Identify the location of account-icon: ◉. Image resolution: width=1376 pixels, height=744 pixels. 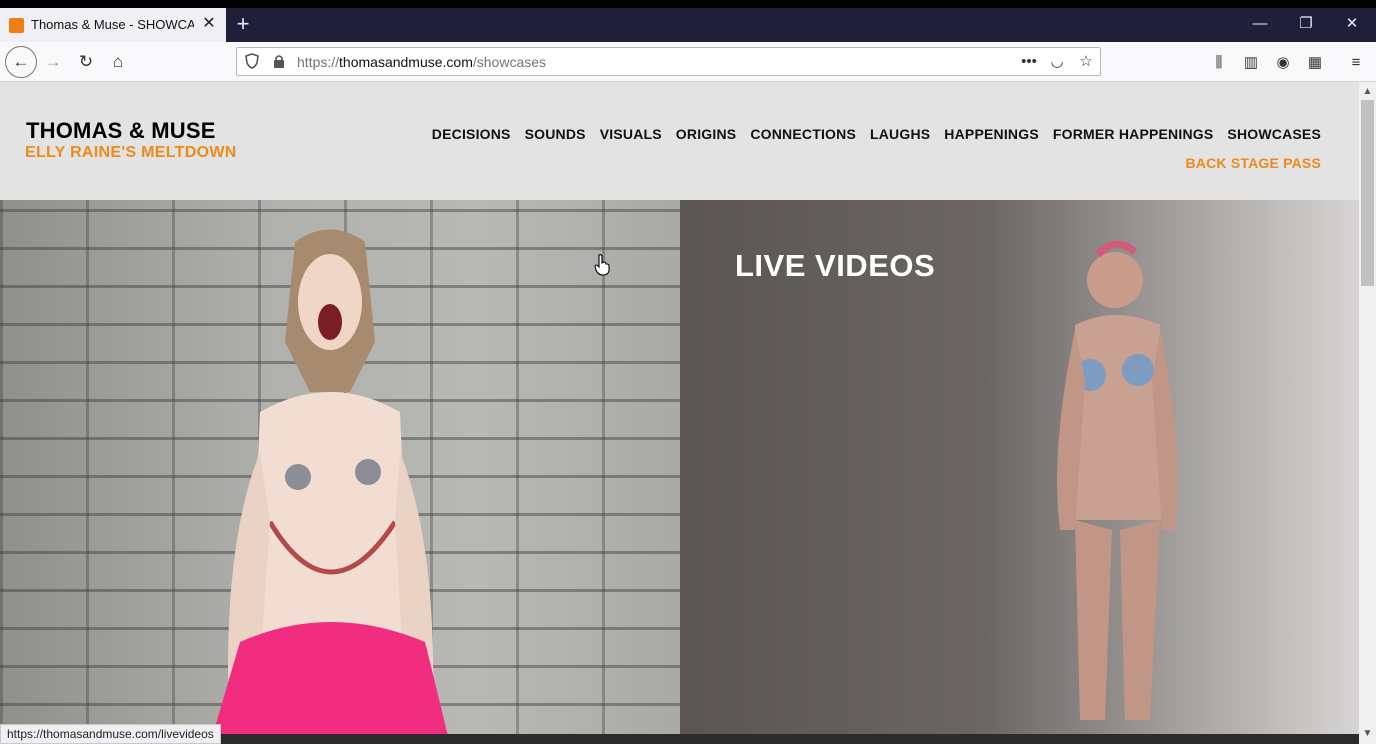
(1283, 63).